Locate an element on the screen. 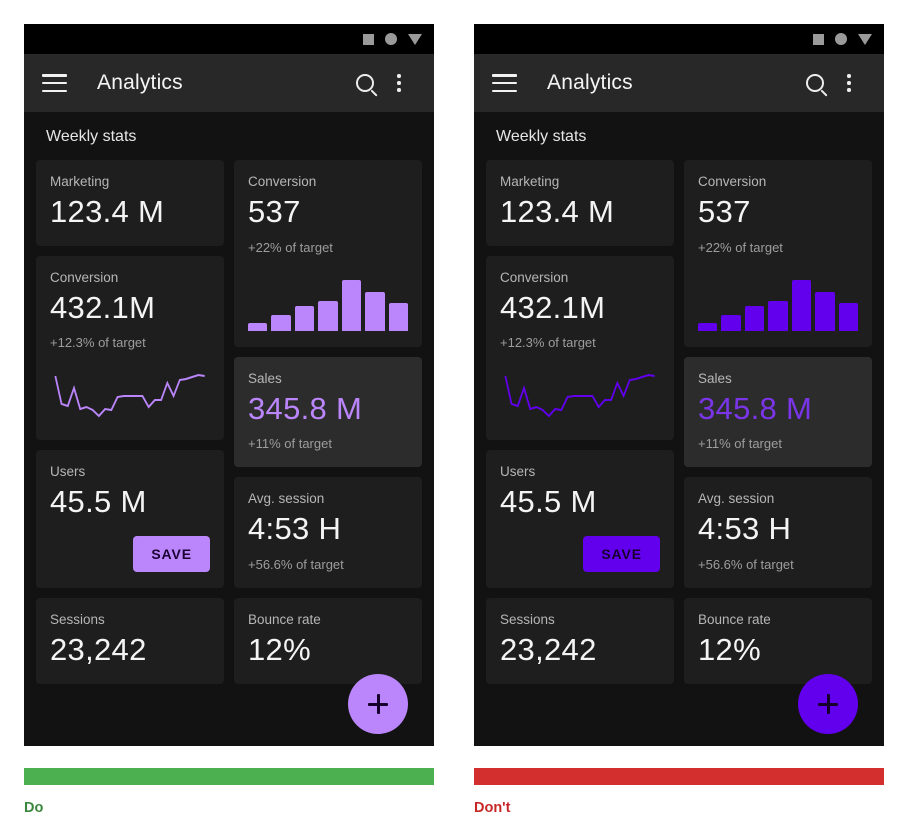  verdict-label: Don't is located at coordinates (492, 808).